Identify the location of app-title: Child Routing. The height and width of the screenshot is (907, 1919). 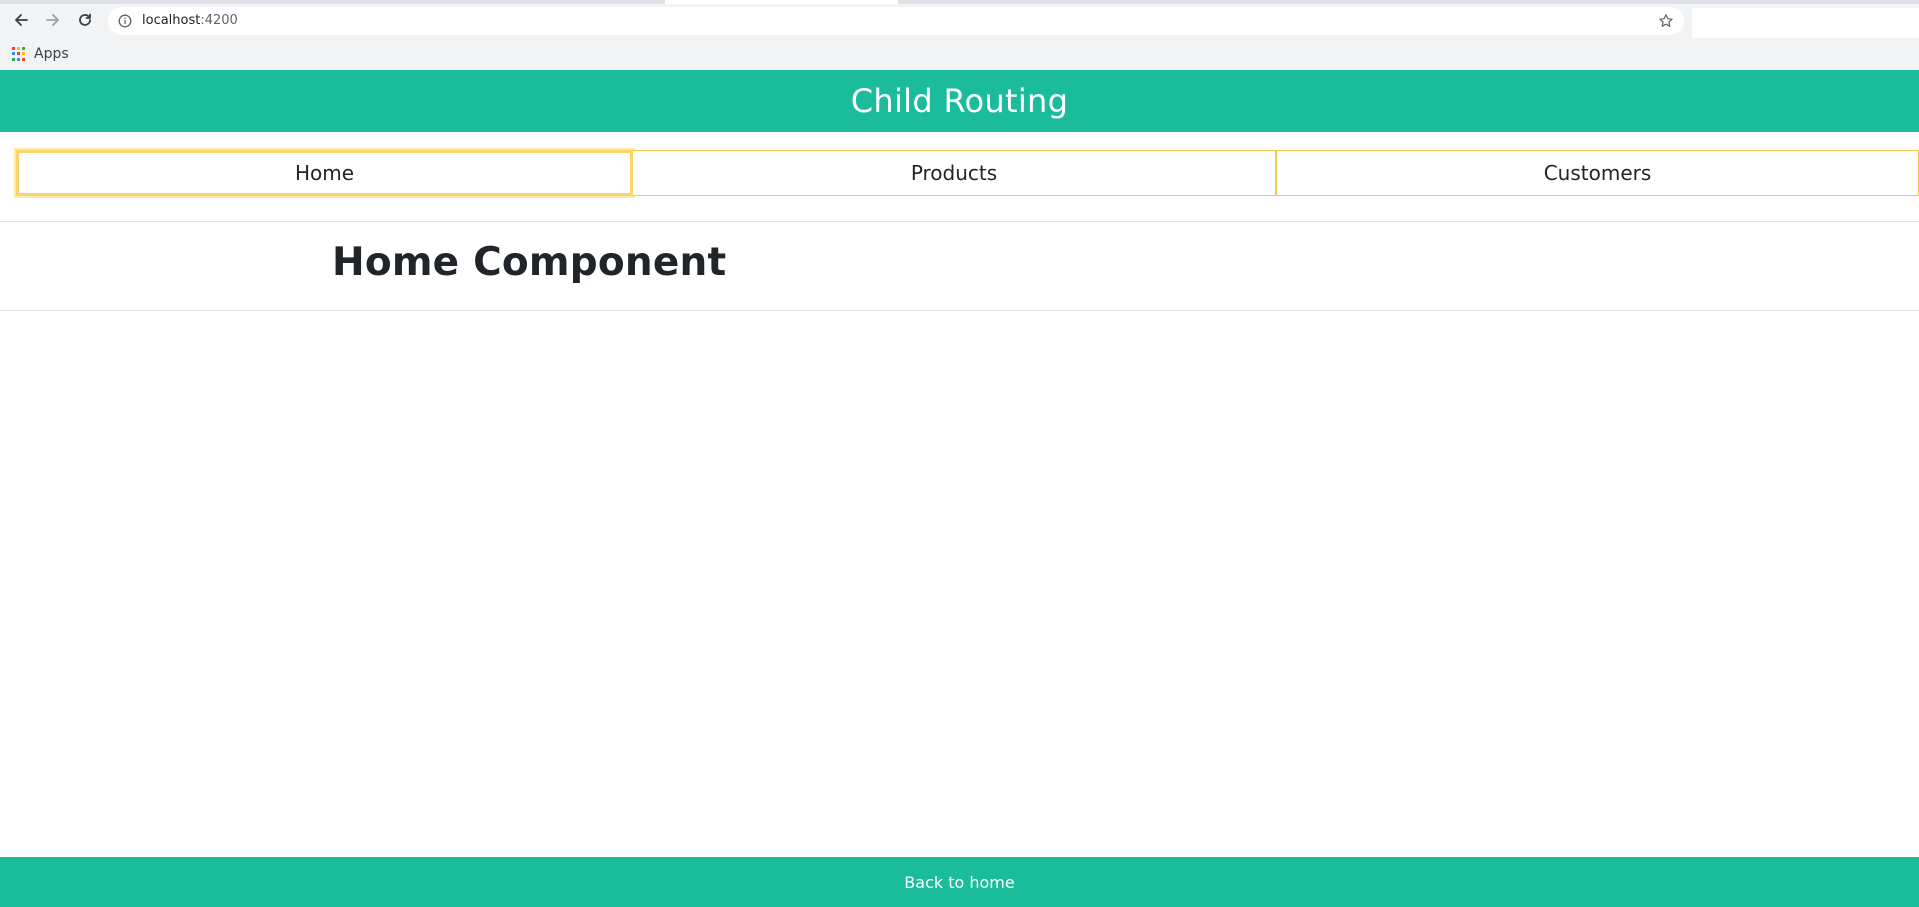
(959, 101).